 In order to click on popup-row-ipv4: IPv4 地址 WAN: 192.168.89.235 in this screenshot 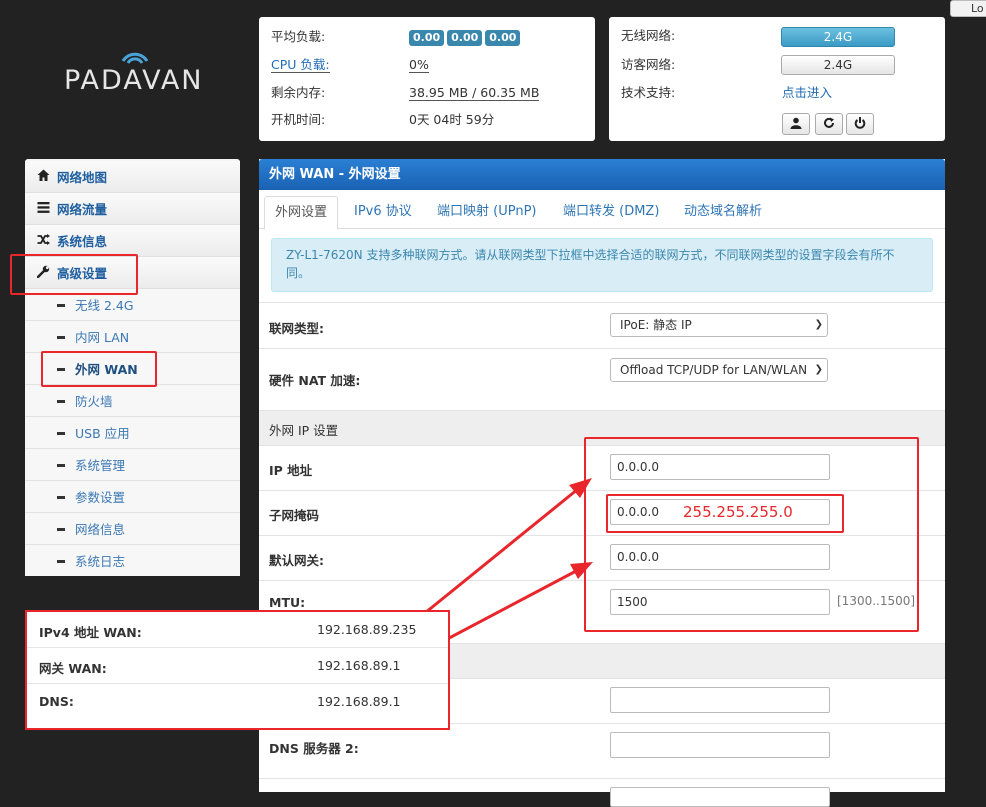, I will do `click(237, 630)`.